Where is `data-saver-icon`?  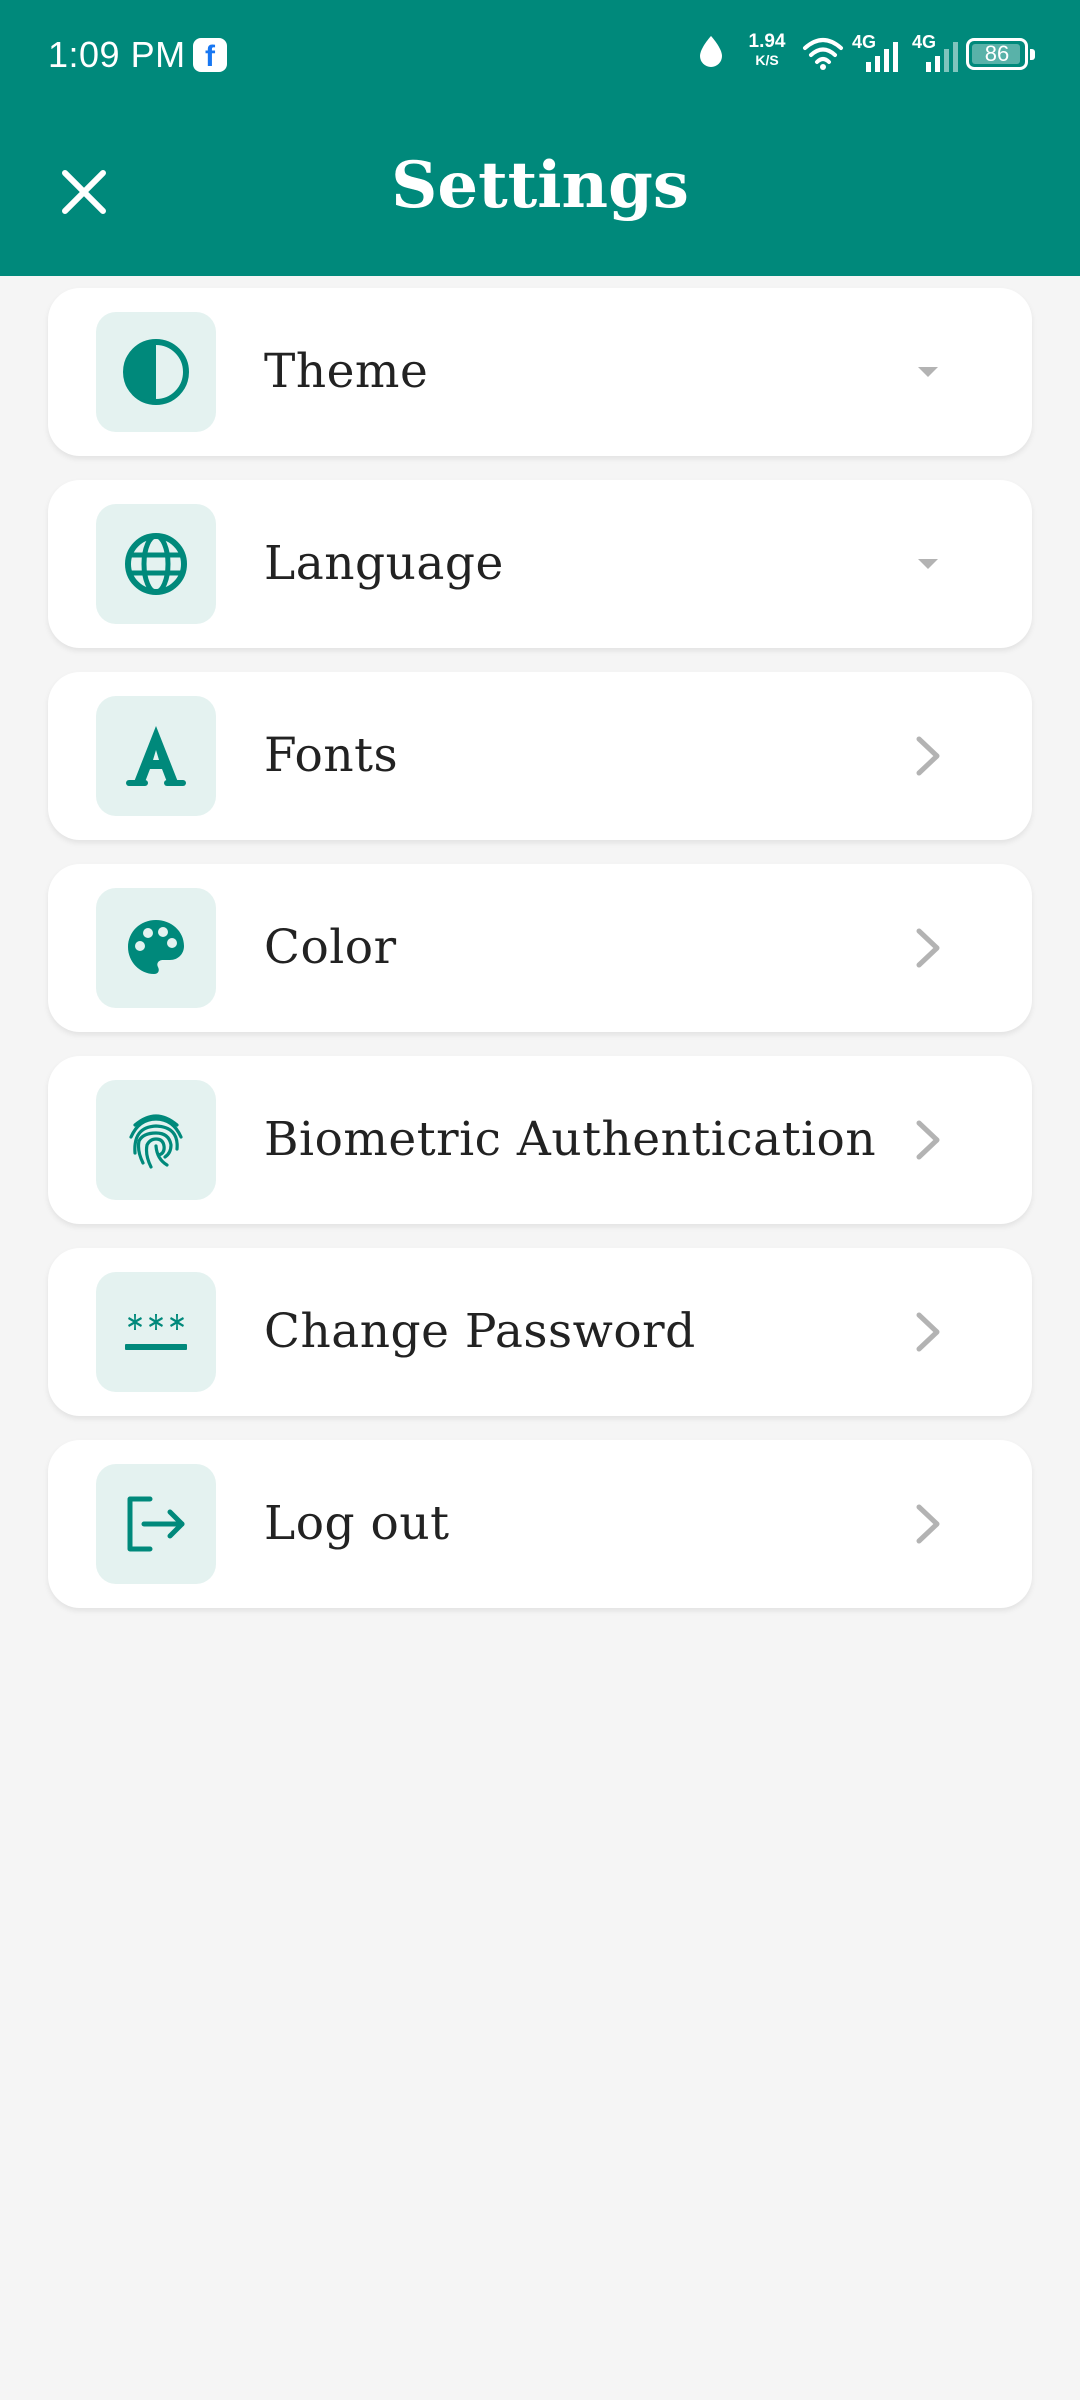 data-saver-icon is located at coordinates (711, 51).